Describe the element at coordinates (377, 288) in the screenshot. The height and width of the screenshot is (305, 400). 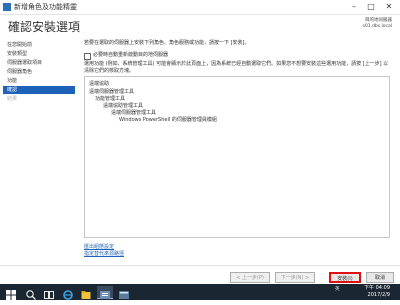
I see `clock-time: 下午 04:09` at that location.